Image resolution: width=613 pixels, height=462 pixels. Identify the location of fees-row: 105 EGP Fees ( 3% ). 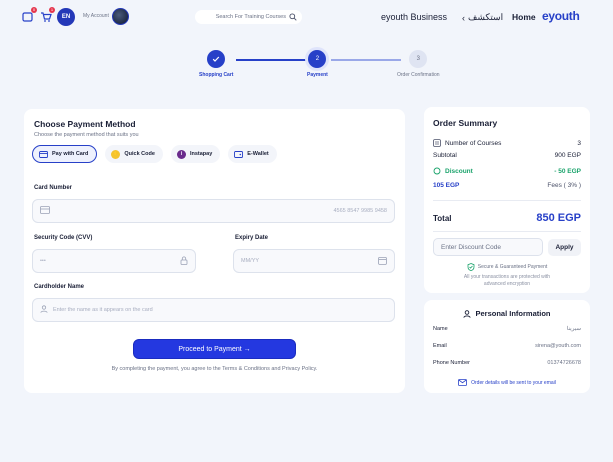
(507, 185).